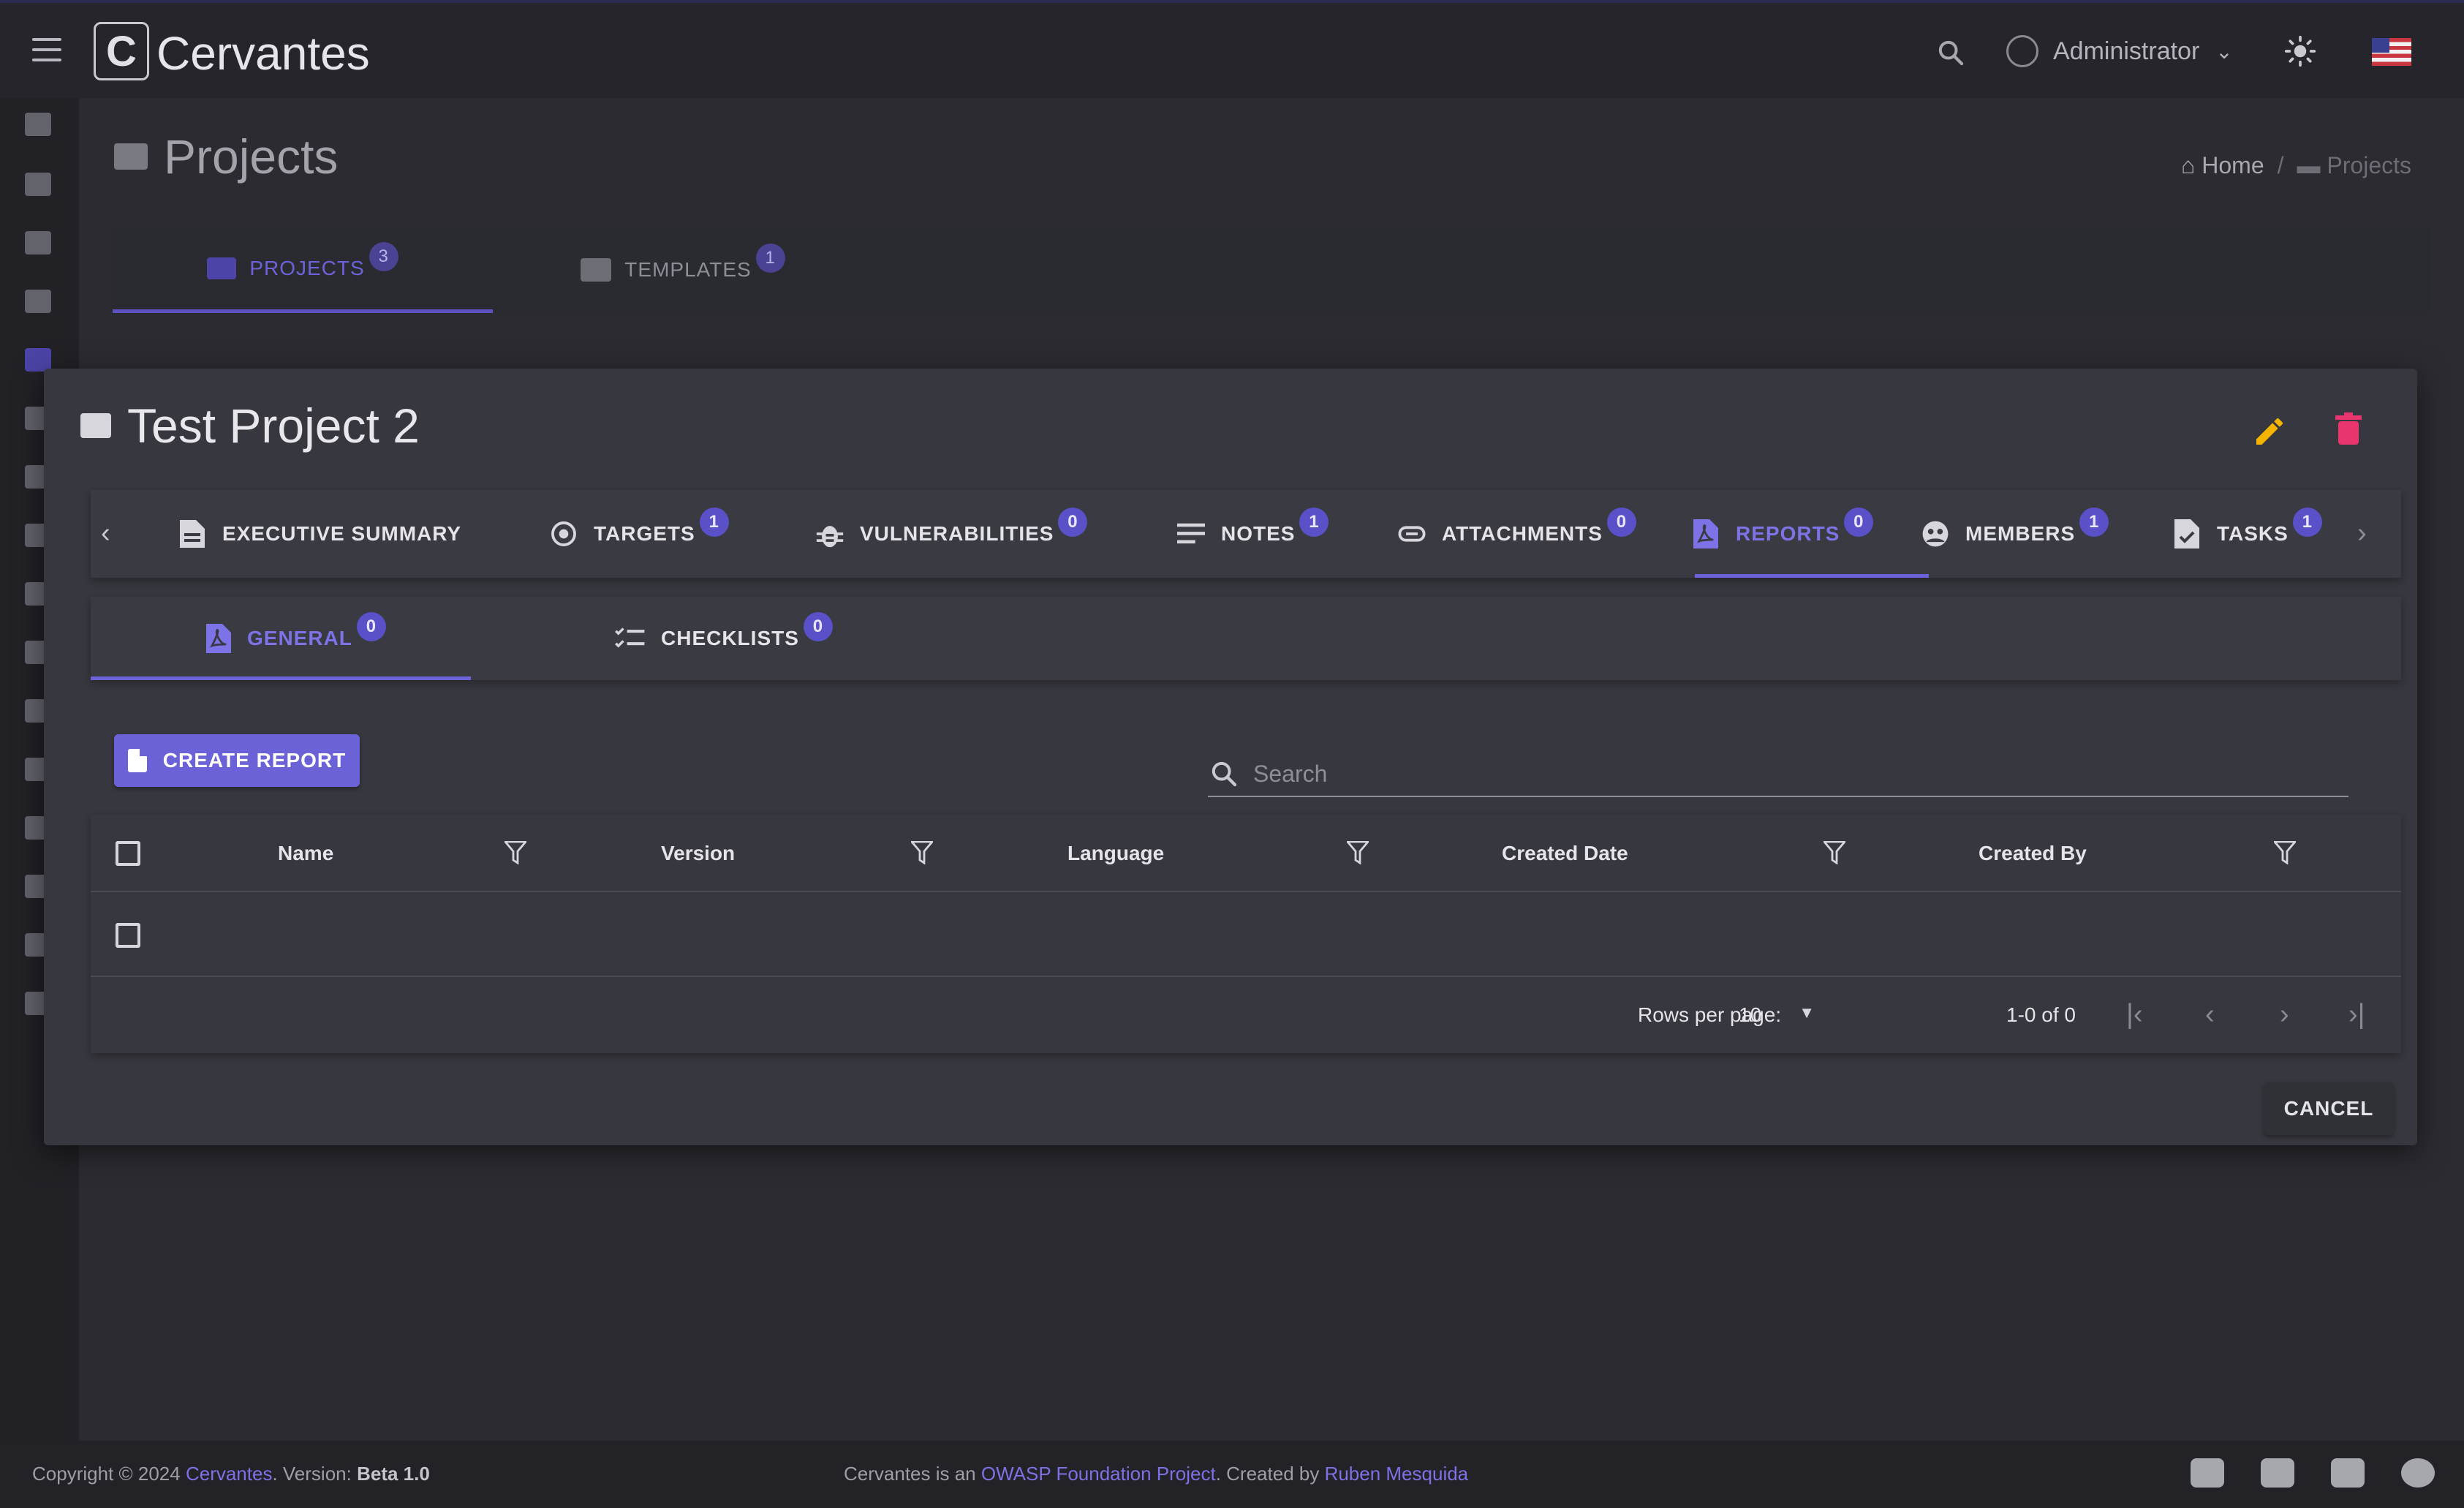  Describe the element at coordinates (957, 533) in the screenshot. I see `tab-vulnerabilities-label: VULNERABILITIES` at that location.